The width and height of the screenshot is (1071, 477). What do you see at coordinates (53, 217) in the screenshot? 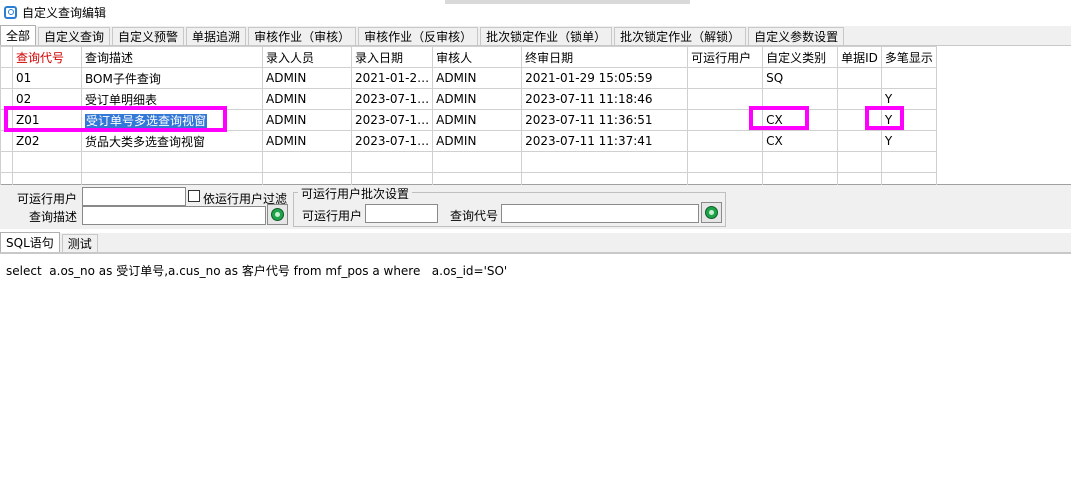
I see `query-desc-label: 查询描述` at bounding box center [53, 217].